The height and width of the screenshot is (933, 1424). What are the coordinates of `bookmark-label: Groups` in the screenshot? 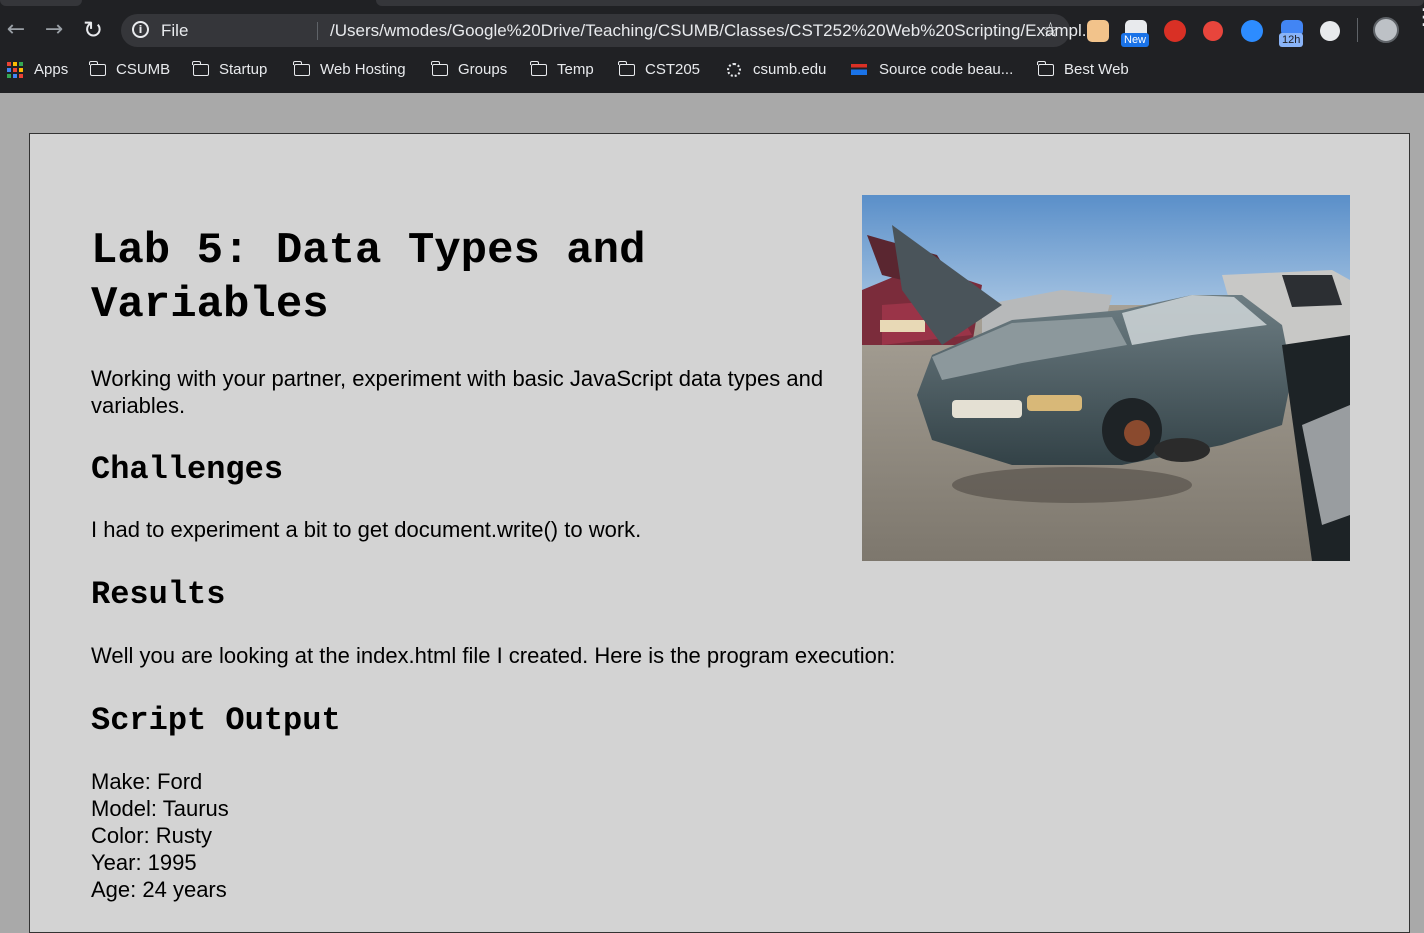 It's located at (482, 69).